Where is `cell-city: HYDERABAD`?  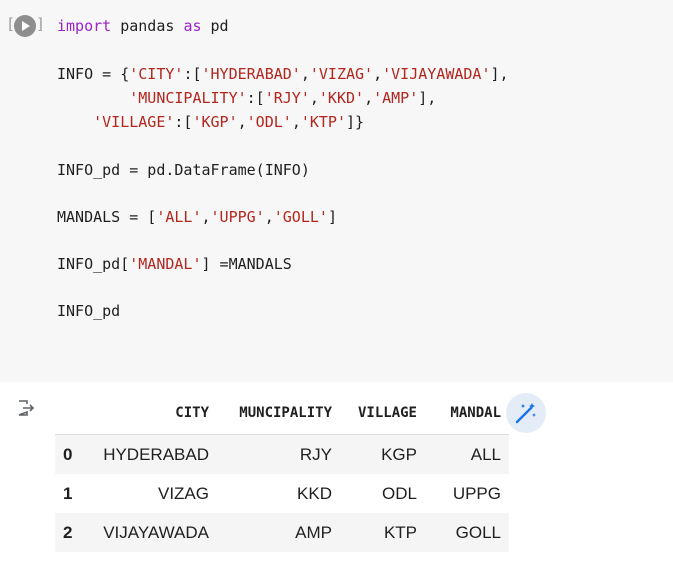 cell-city: HYDERABAD is located at coordinates (154, 454).